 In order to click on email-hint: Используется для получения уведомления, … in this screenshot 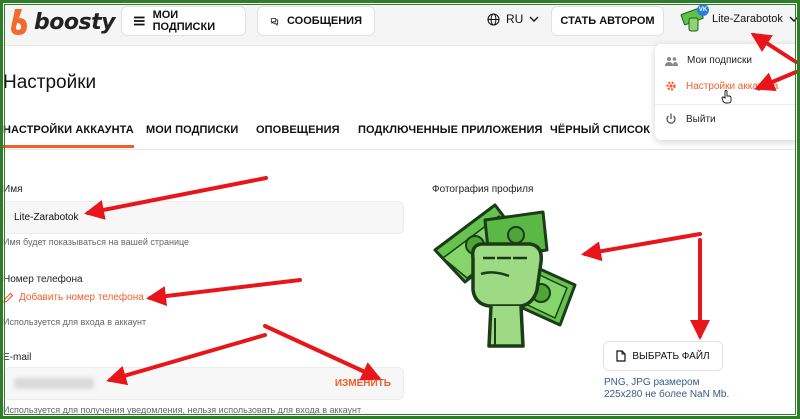, I will do `click(182, 410)`.